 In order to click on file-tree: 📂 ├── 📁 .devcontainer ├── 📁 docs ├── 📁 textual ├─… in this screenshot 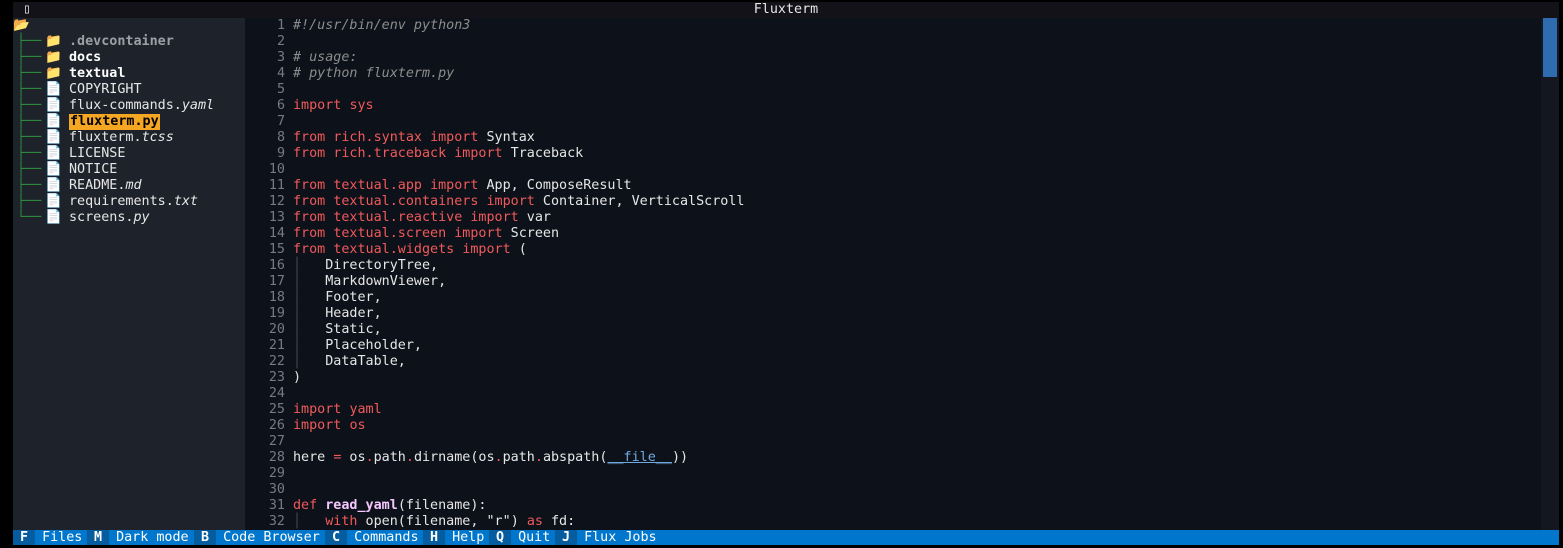, I will do `click(129, 274)`.